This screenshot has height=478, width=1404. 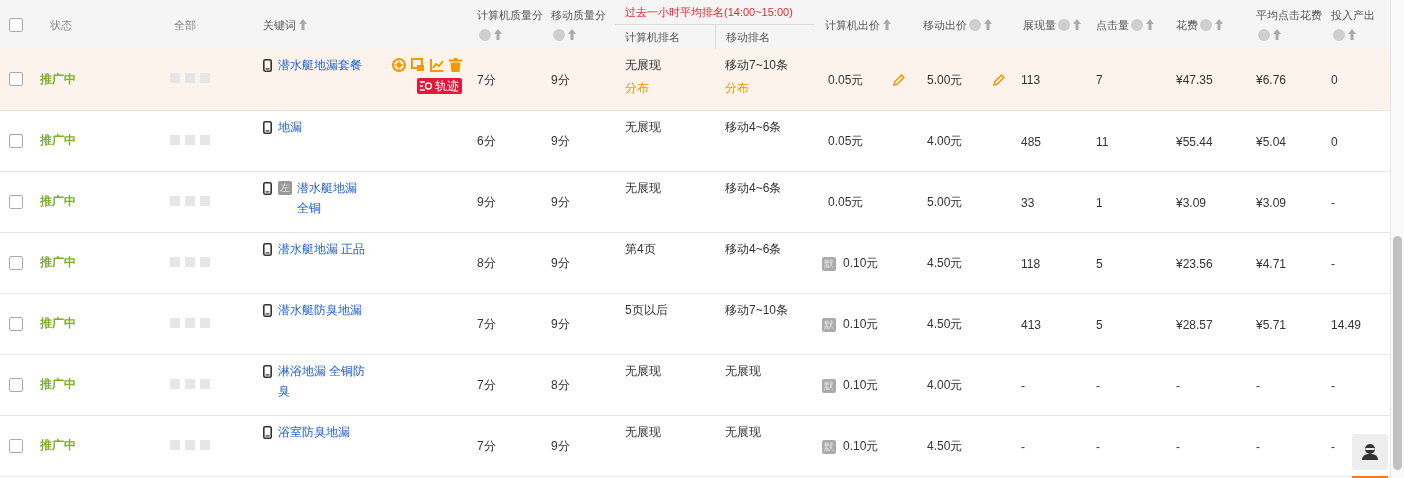 What do you see at coordinates (1194, 263) in the screenshot?
I see `table-cell: ¥23.56` at bounding box center [1194, 263].